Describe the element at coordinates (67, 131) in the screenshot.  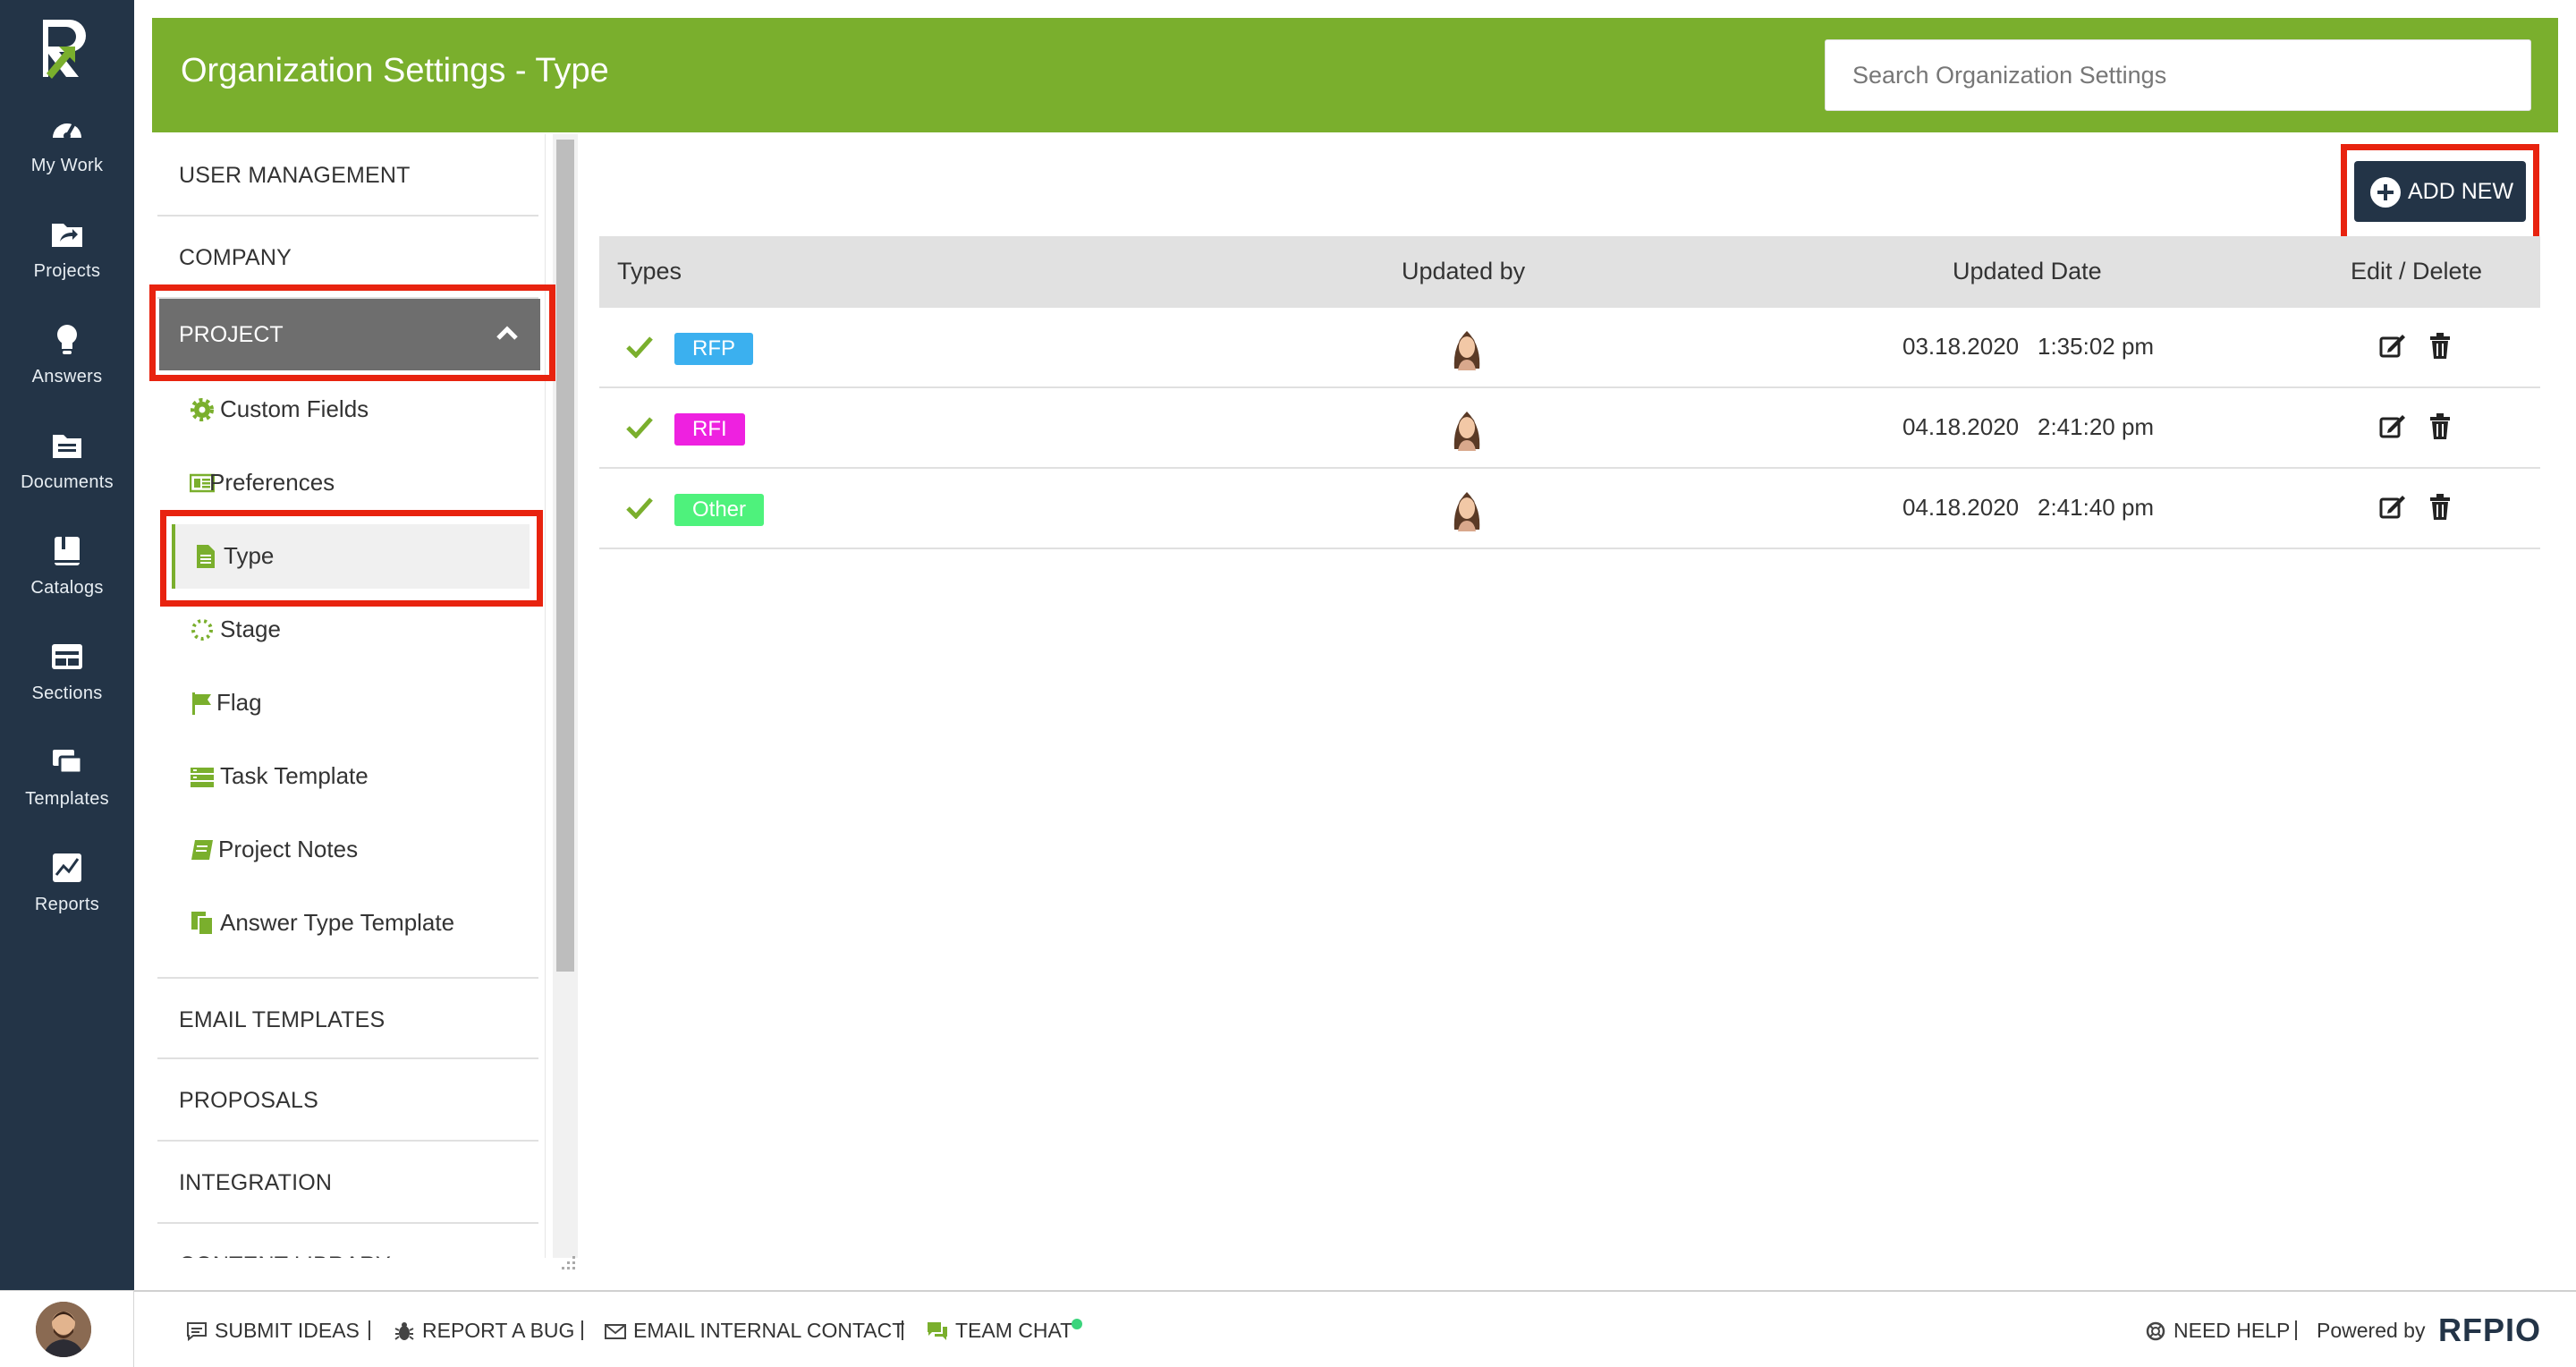
I see `speedometer-icon` at that location.